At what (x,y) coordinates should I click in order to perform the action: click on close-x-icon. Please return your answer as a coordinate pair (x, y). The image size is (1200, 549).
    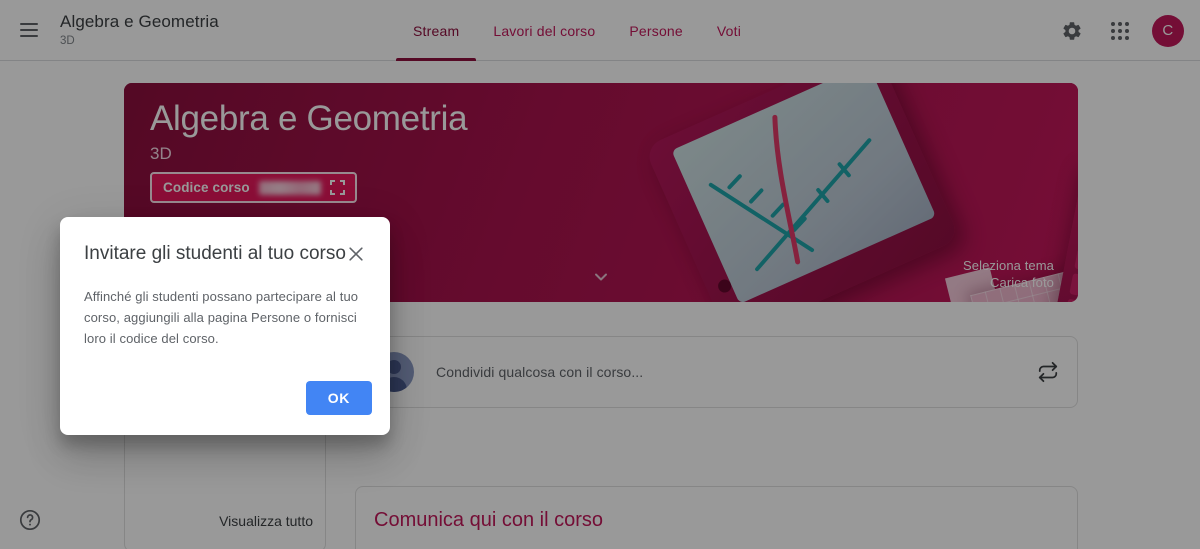
    Looking at the image, I should click on (356, 254).